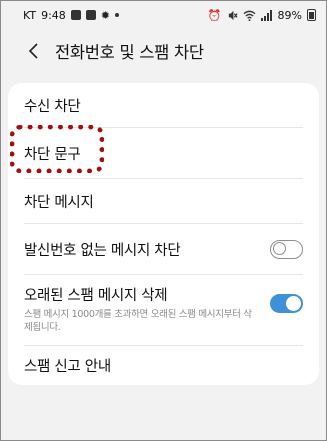 This screenshot has height=441, width=327. Describe the element at coordinates (163, 153) in the screenshot. I see `settings-item-block-phrases: 차단 문구` at that location.